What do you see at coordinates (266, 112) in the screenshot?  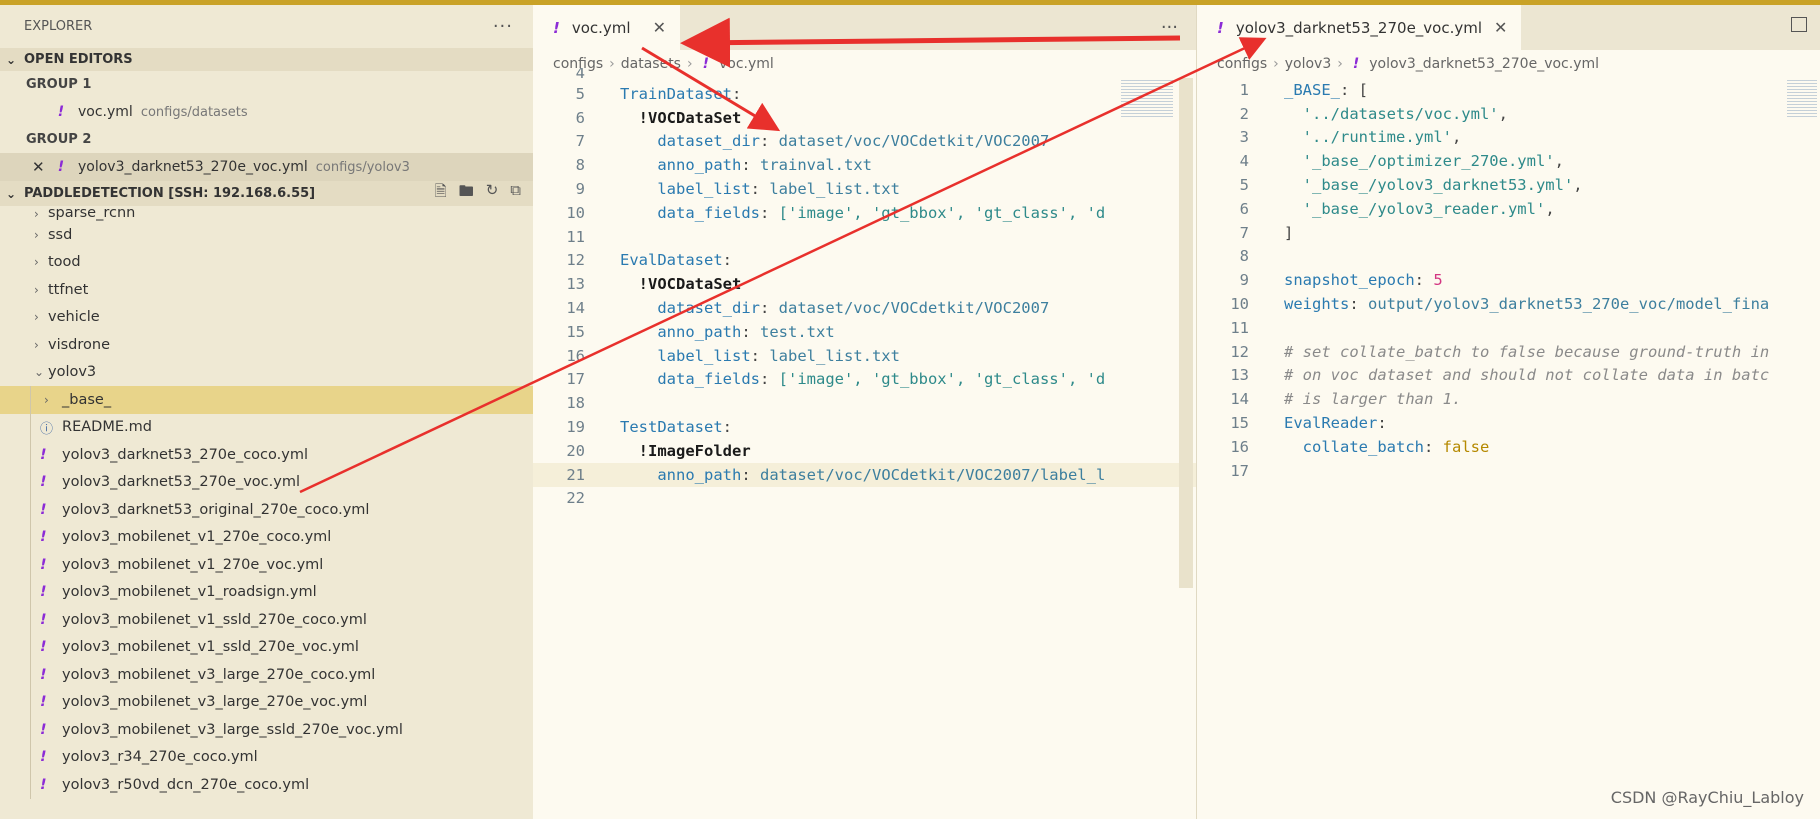 I see `open-editor-voc: ! voc.yml configs/datasets` at bounding box center [266, 112].